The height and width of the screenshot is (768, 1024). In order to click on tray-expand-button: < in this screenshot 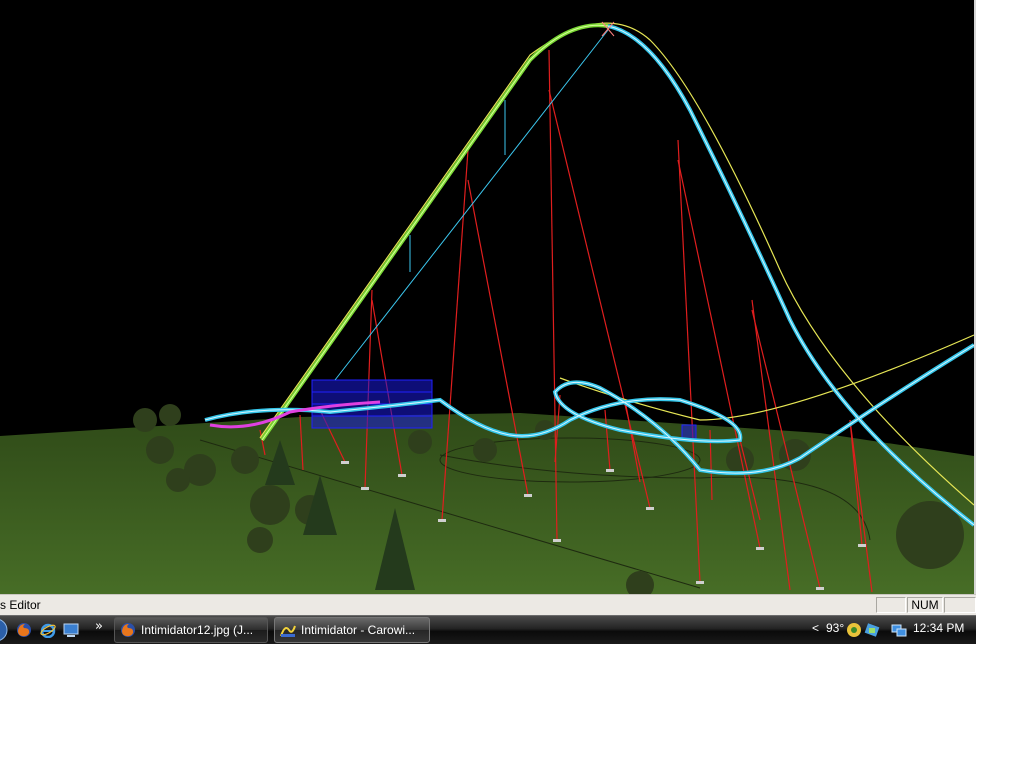, I will do `click(815, 628)`.